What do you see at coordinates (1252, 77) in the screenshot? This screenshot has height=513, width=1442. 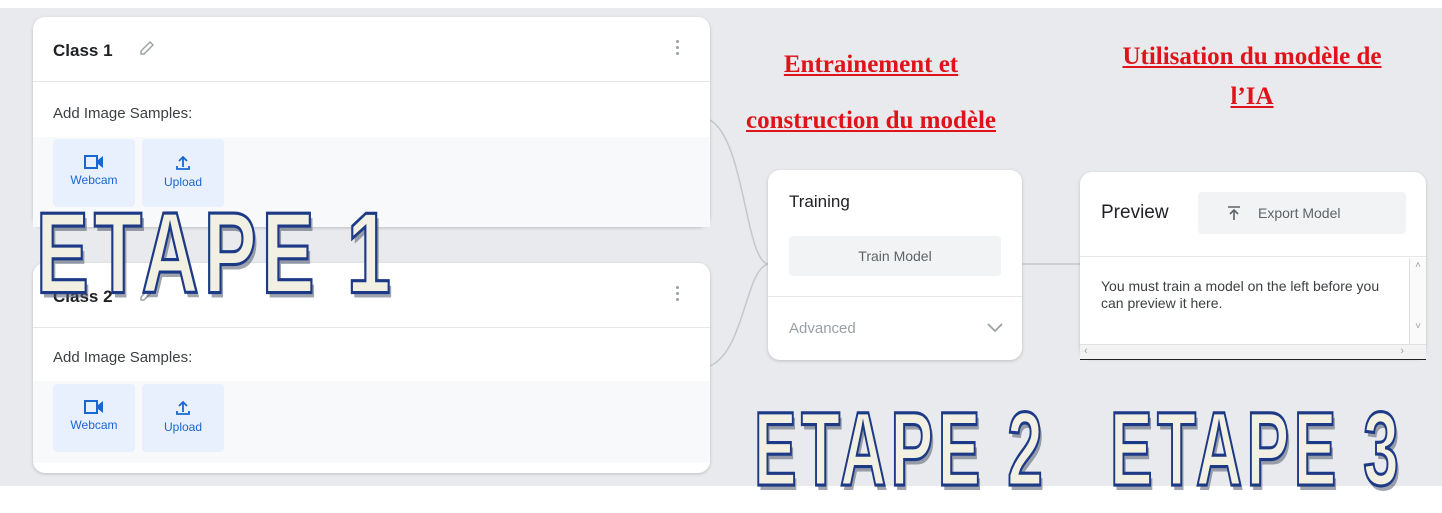 I see `usage-heading: Utilisation du modèle de l’IA` at bounding box center [1252, 77].